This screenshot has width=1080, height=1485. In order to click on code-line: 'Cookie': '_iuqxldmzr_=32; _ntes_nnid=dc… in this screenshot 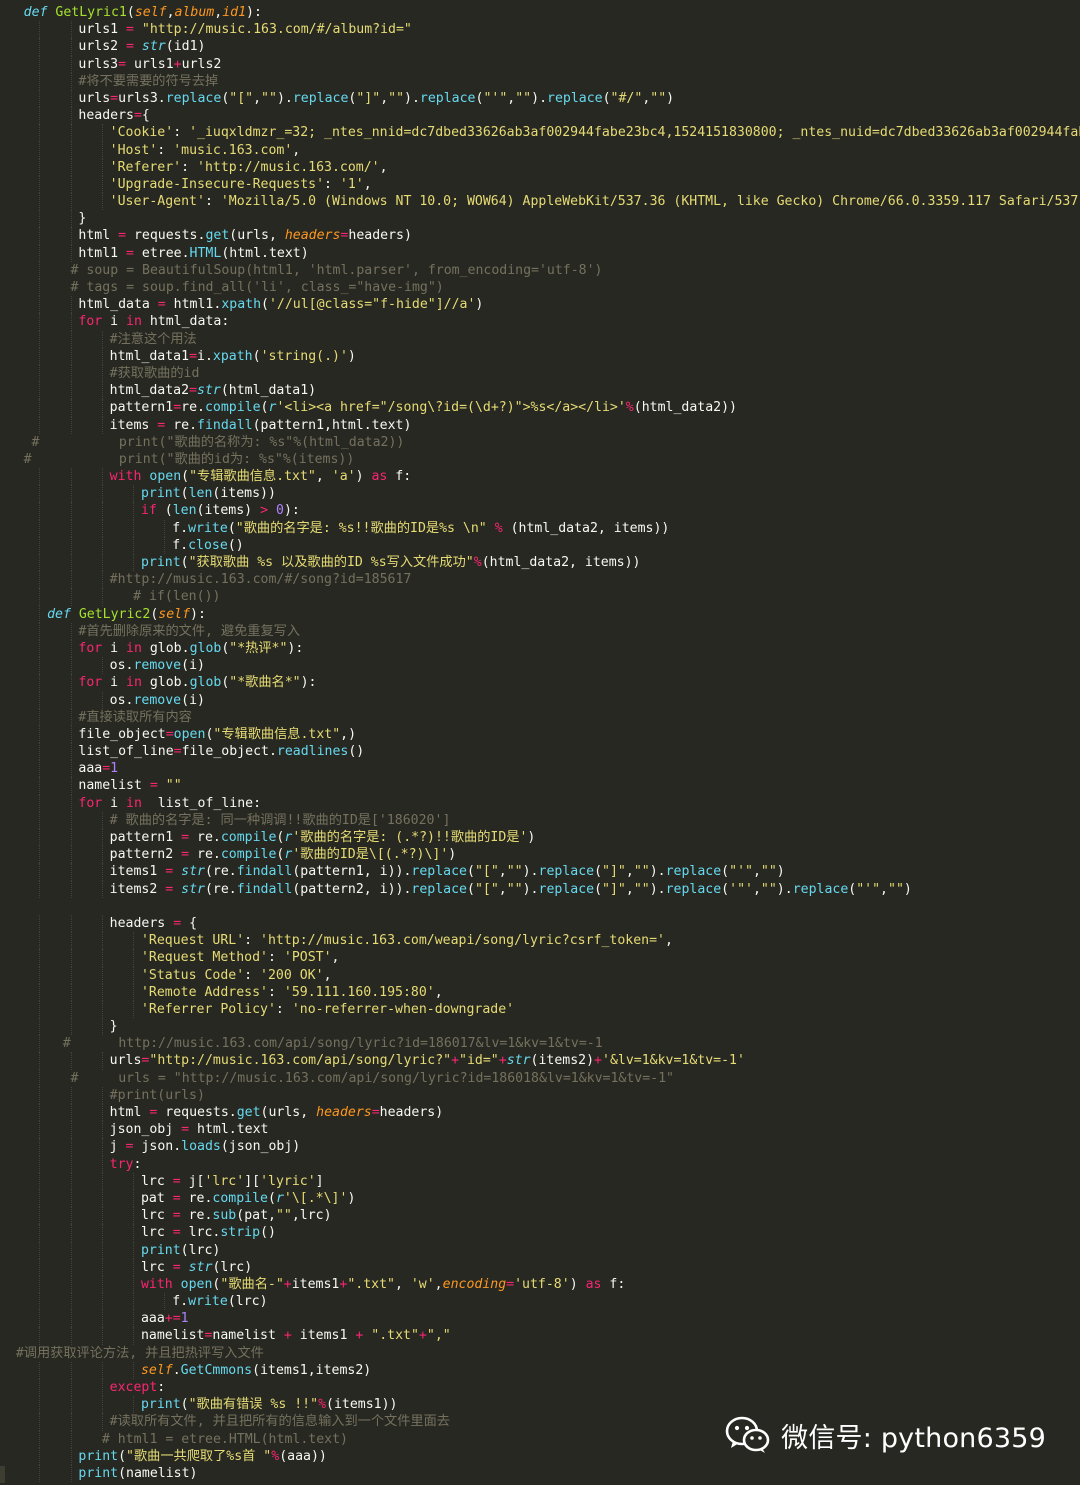, I will do `click(540, 133)`.